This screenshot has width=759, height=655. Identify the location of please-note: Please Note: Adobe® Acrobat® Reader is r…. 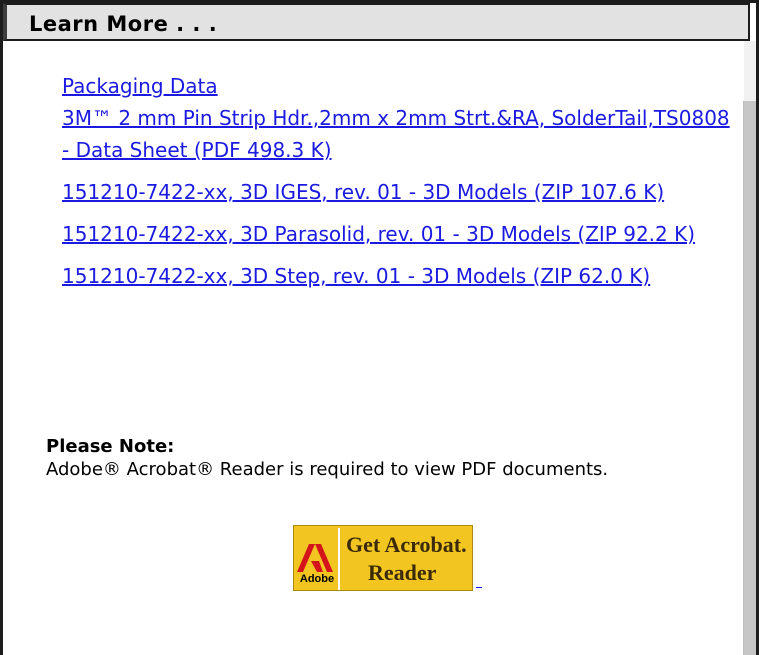
(391, 459).